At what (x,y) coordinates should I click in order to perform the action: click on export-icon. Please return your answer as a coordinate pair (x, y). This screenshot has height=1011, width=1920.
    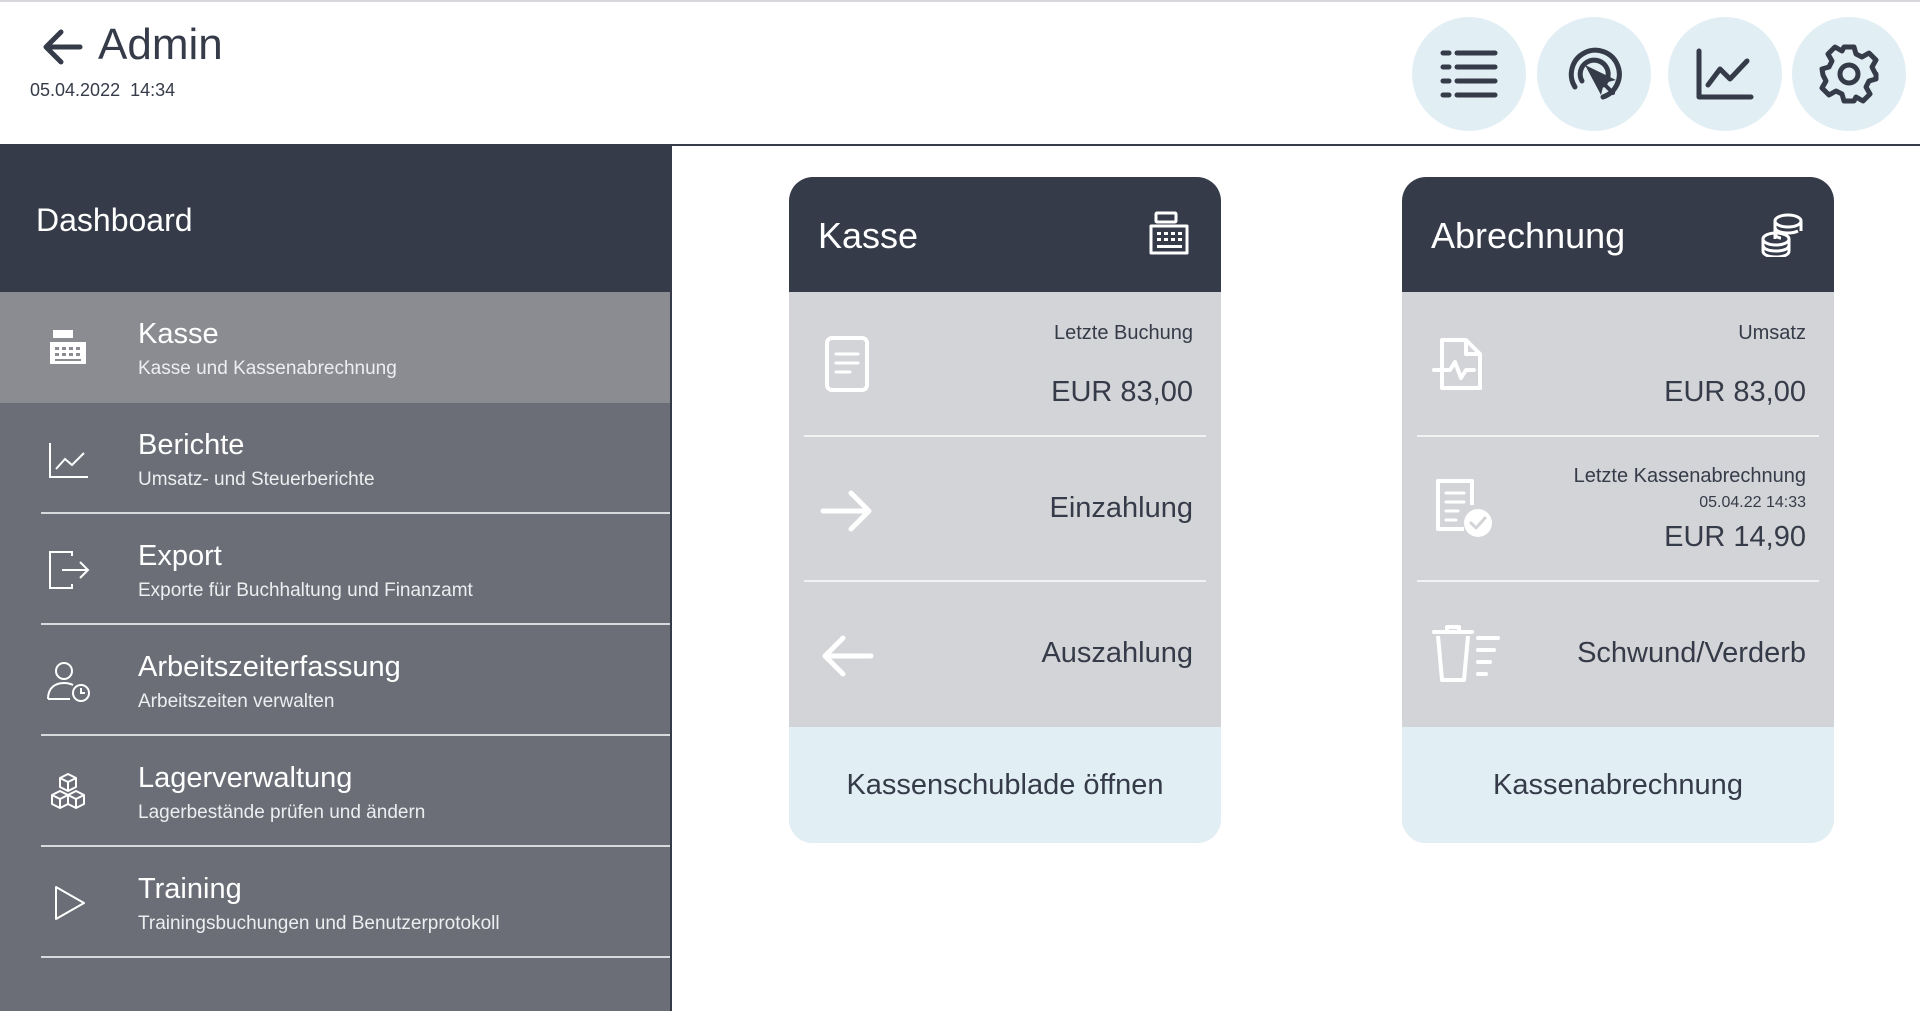
    Looking at the image, I should click on (69, 570).